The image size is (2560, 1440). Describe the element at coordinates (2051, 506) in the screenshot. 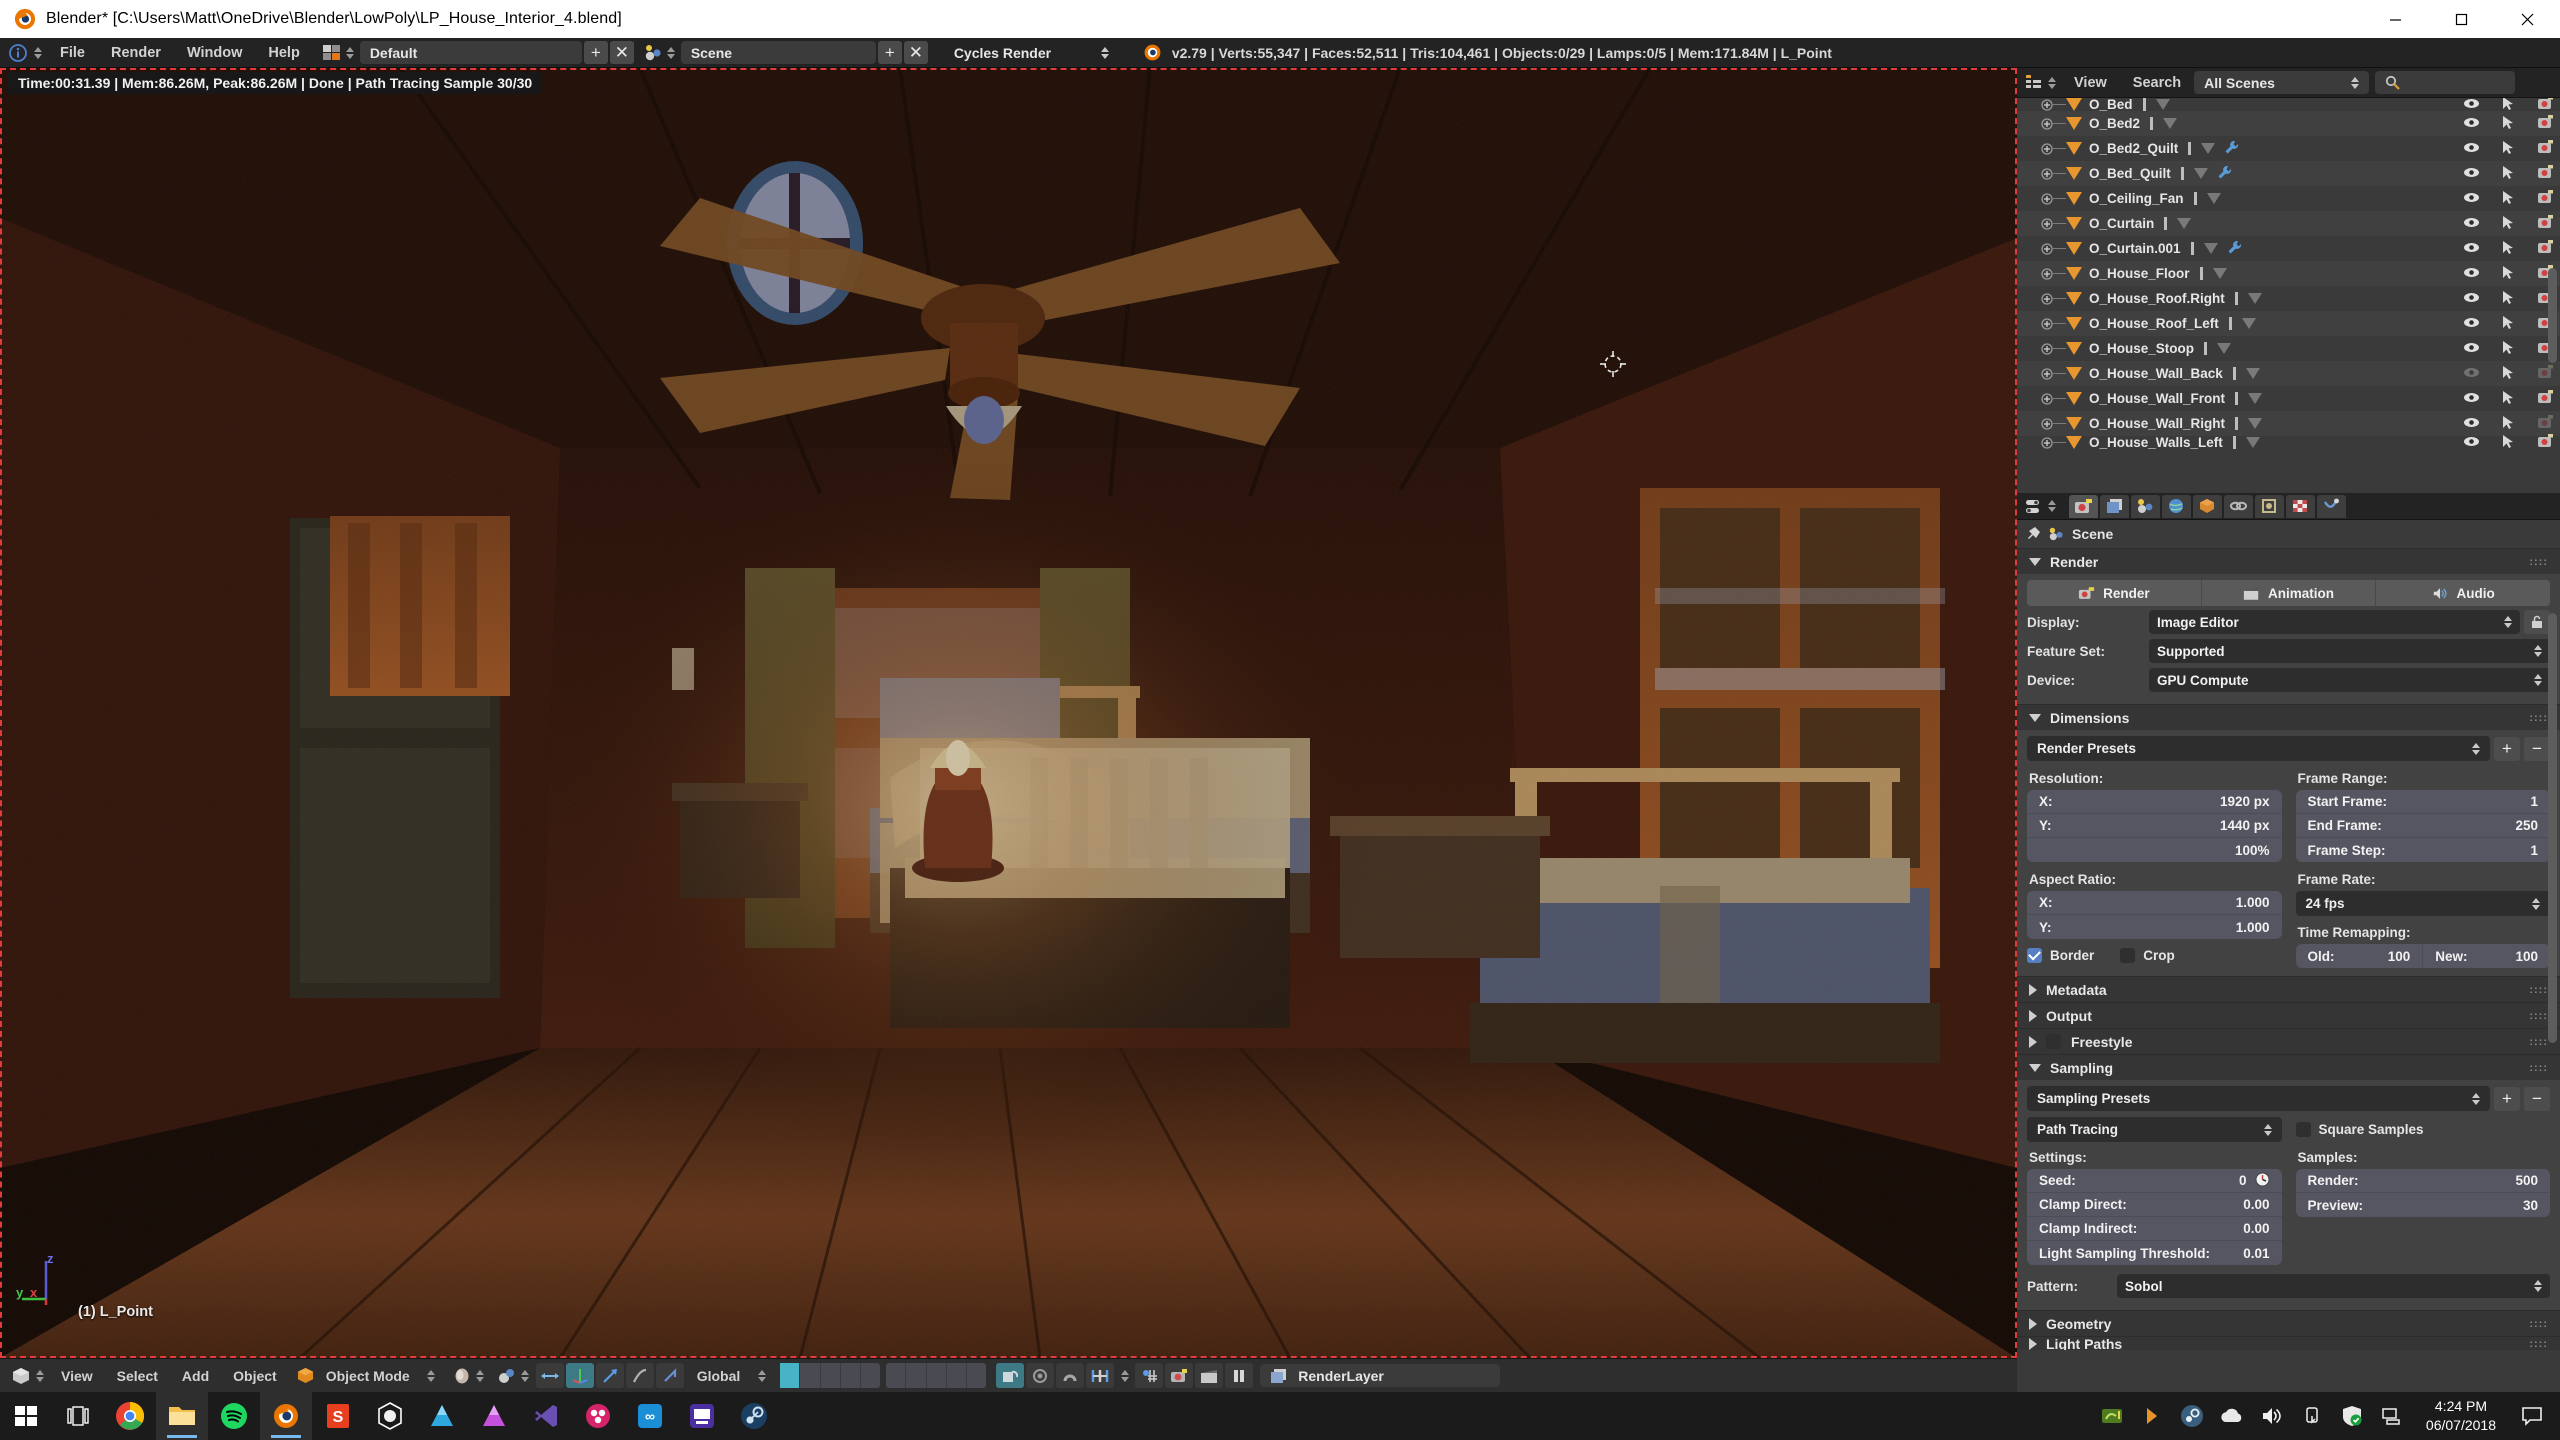

I see `properties-editor-arrows` at that location.